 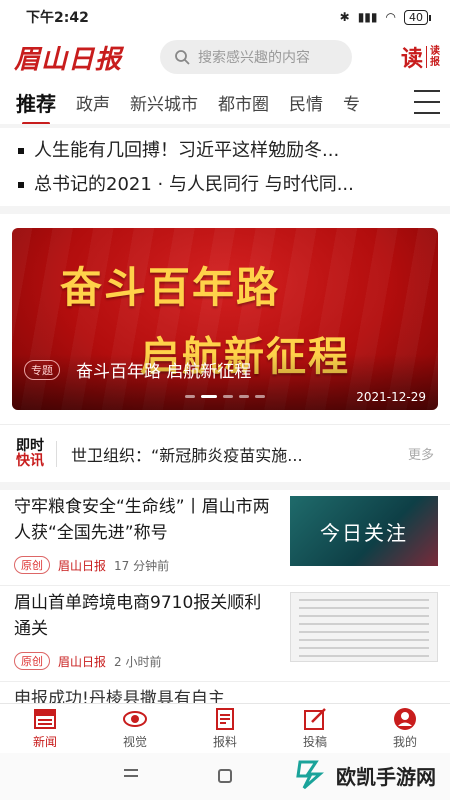 I want to click on item-title: 守牢粮食安全“生命线”丨眉山市两人获“全国先进”称号, so click(x=142, y=520).